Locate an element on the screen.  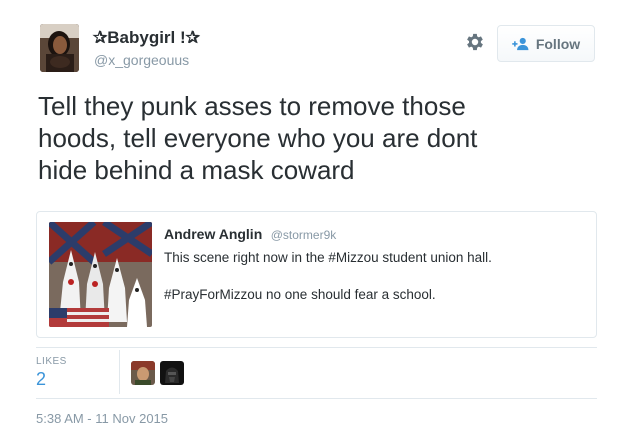
follow-person-plus-icon is located at coordinates (520, 43).